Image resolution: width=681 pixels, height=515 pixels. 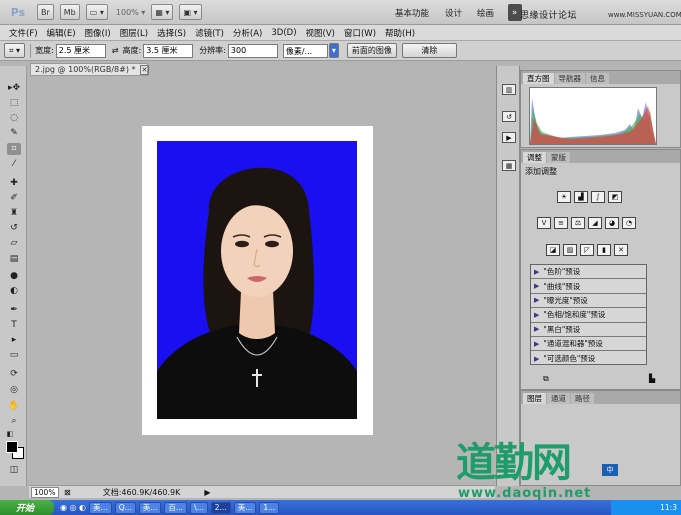 I want to click on status-menu-arrow-icon: ▶, so click(x=207, y=492).